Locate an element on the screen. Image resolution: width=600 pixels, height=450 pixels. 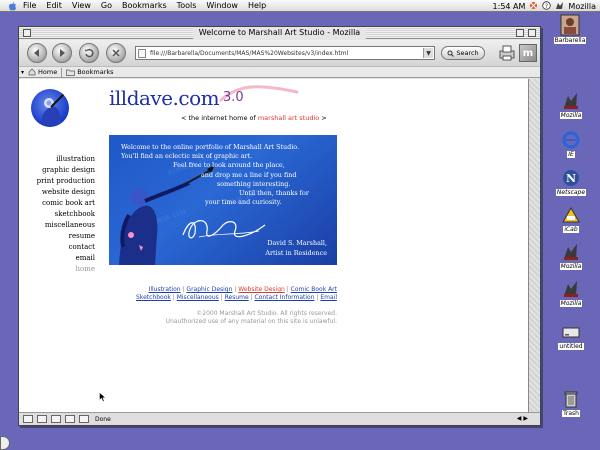
desktop-icon-mozilla-alias: Mozilla is located at coordinates (571, 256).